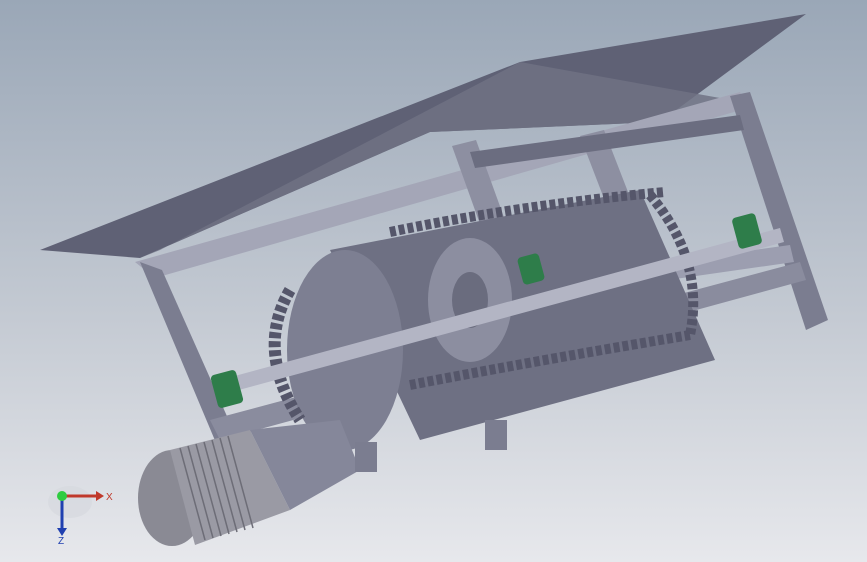 The height and width of the screenshot is (562, 867). What do you see at coordinates (62, 496) in the screenshot?
I see `y-axis-icon` at bounding box center [62, 496].